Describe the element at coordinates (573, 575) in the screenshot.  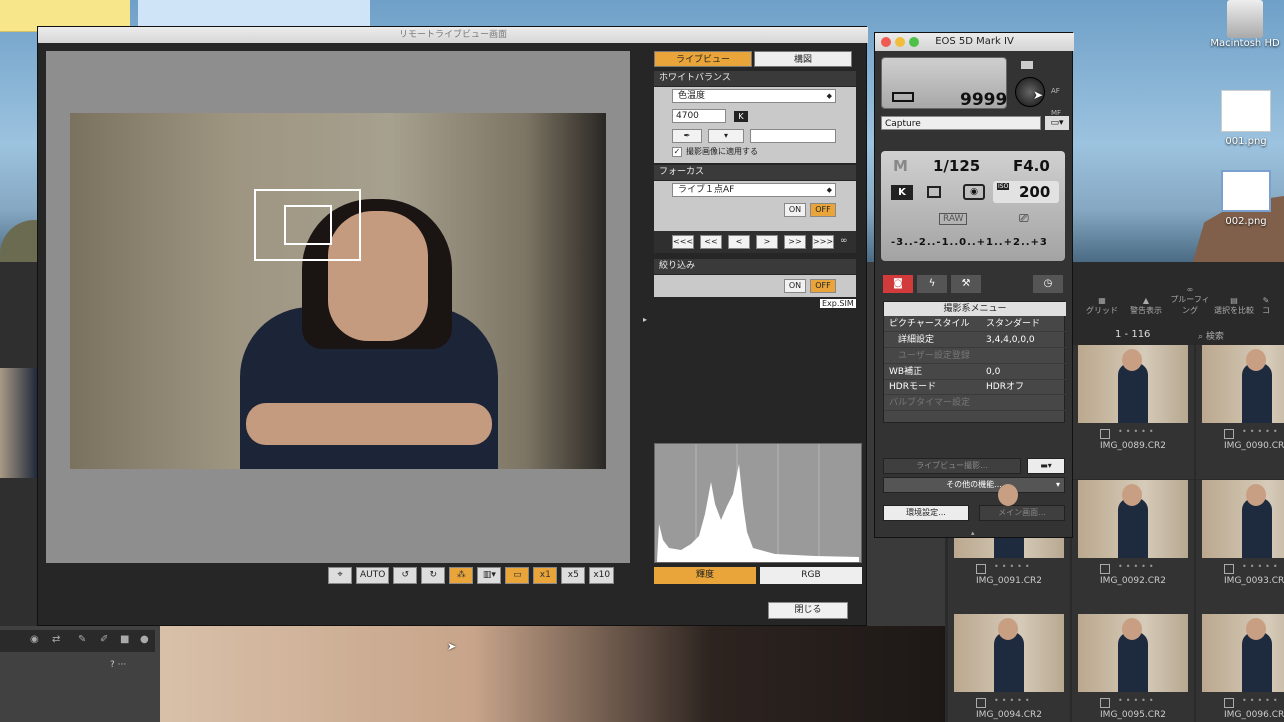
I see `zoom-5x-button: x5` at that location.